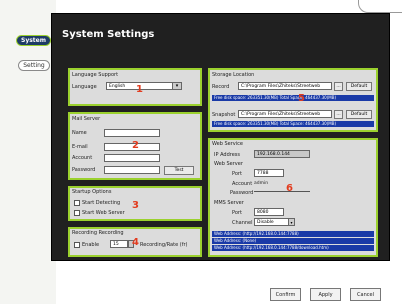  Describe the element at coordinates (227, 155) in the screenshot. I see `ip-address-label: IP Address` at that location.